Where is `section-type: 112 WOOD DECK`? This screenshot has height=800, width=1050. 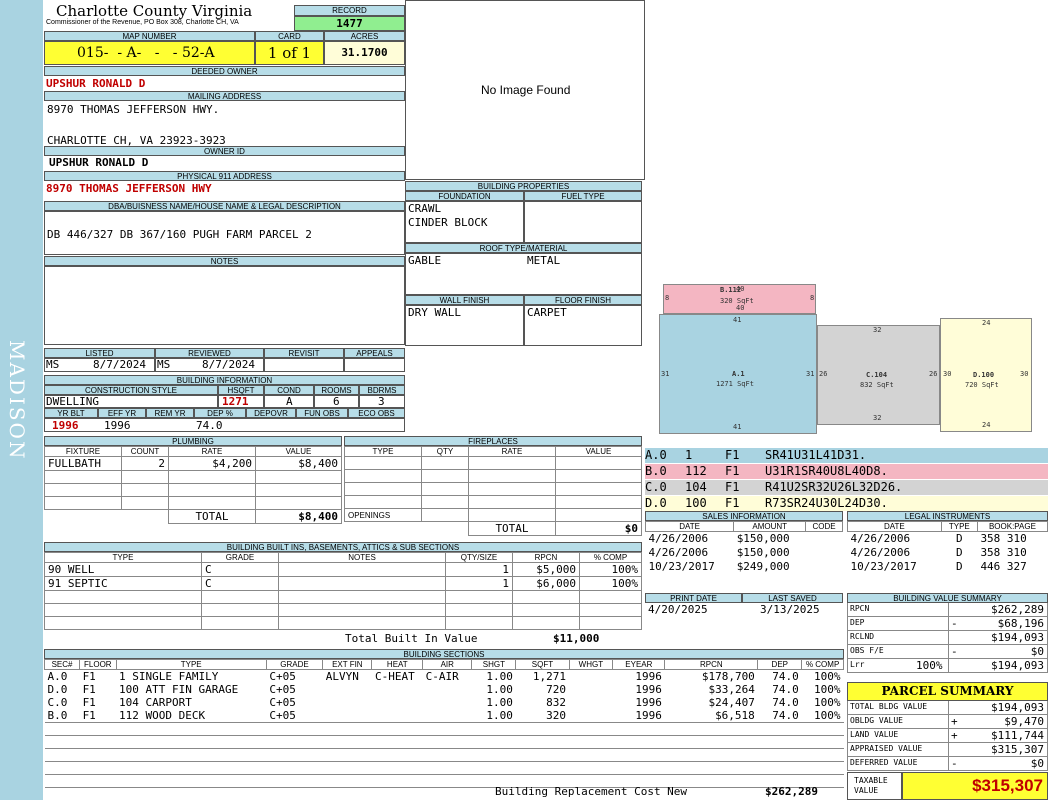 section-type: 112 WOOD DECK is located at coordinates (162, 715).